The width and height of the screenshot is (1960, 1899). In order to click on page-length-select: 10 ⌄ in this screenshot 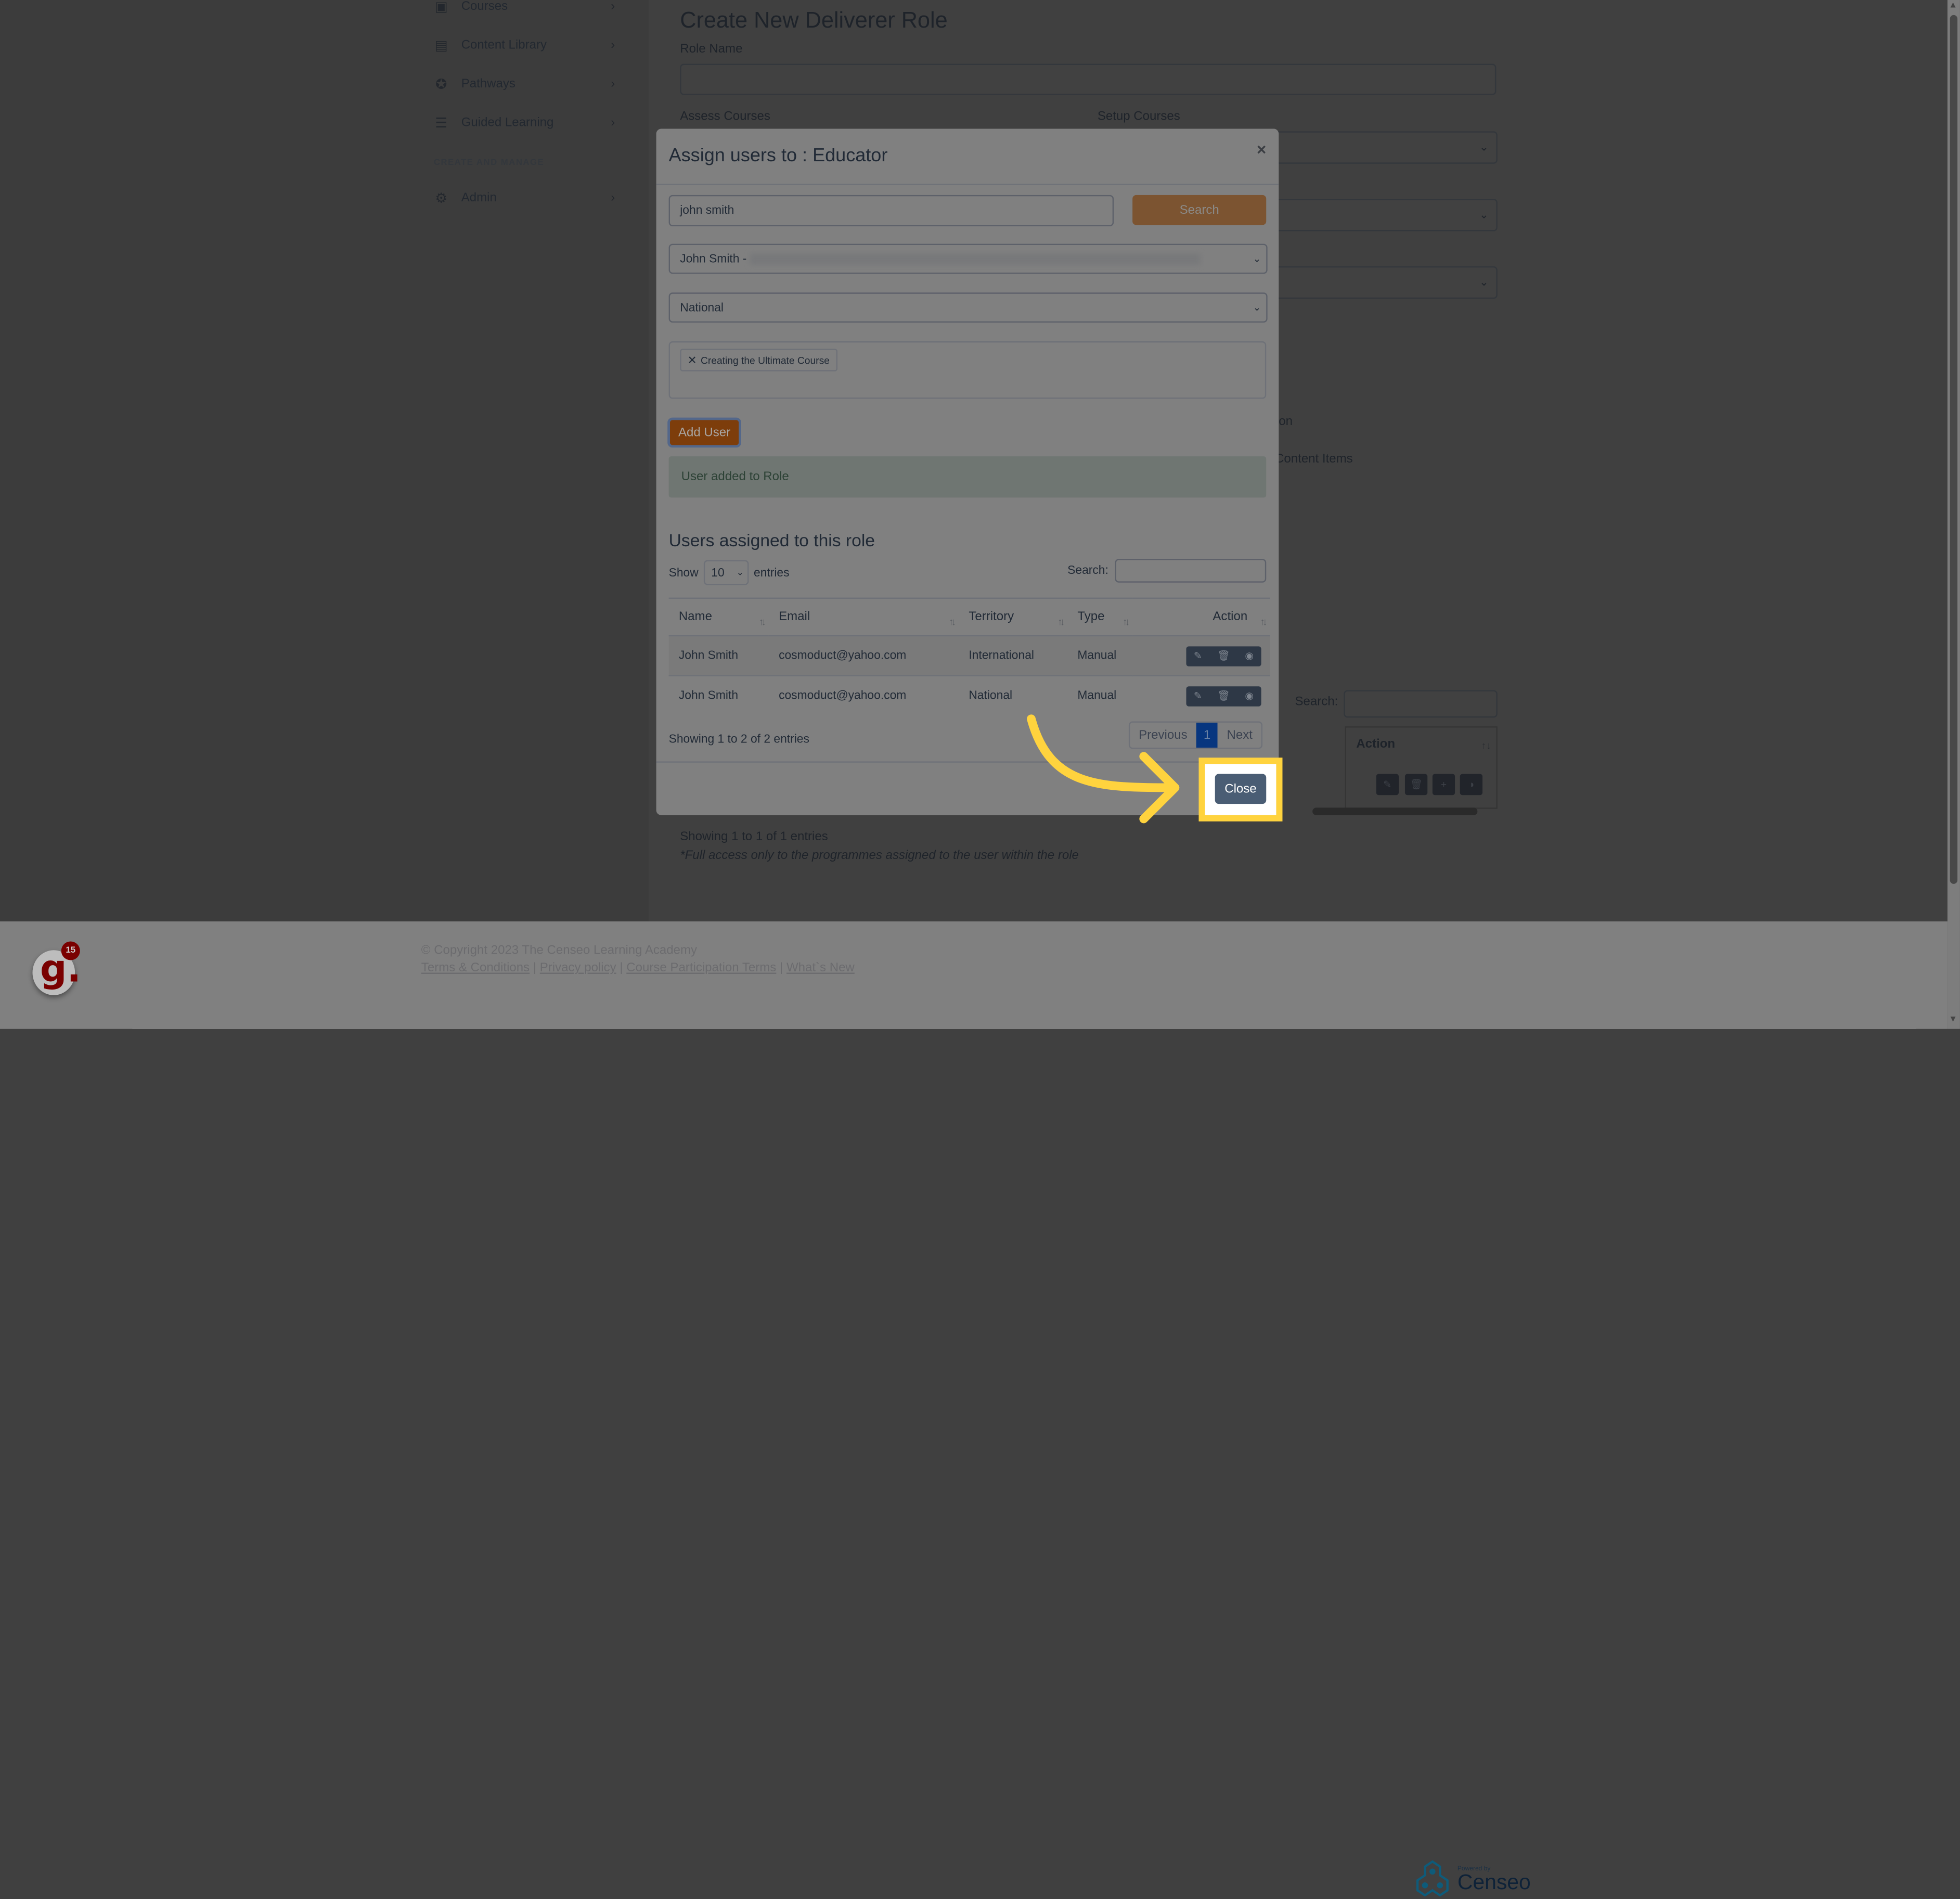, I will do `click(726, 573)`.